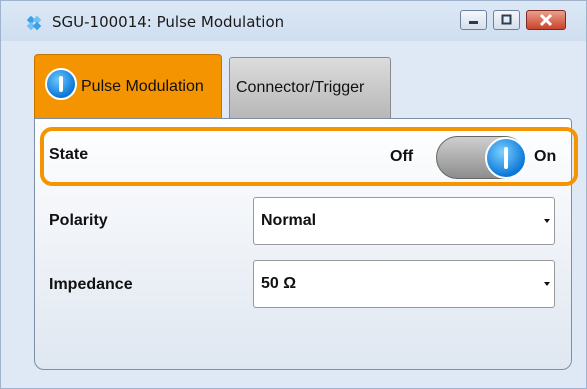 This screenshot has height=389, width=587. What do you see at coordinates (142, 86) in the screenshot?
I see `tab-label: Pulse Modulation` at bounding box center [142, 86].